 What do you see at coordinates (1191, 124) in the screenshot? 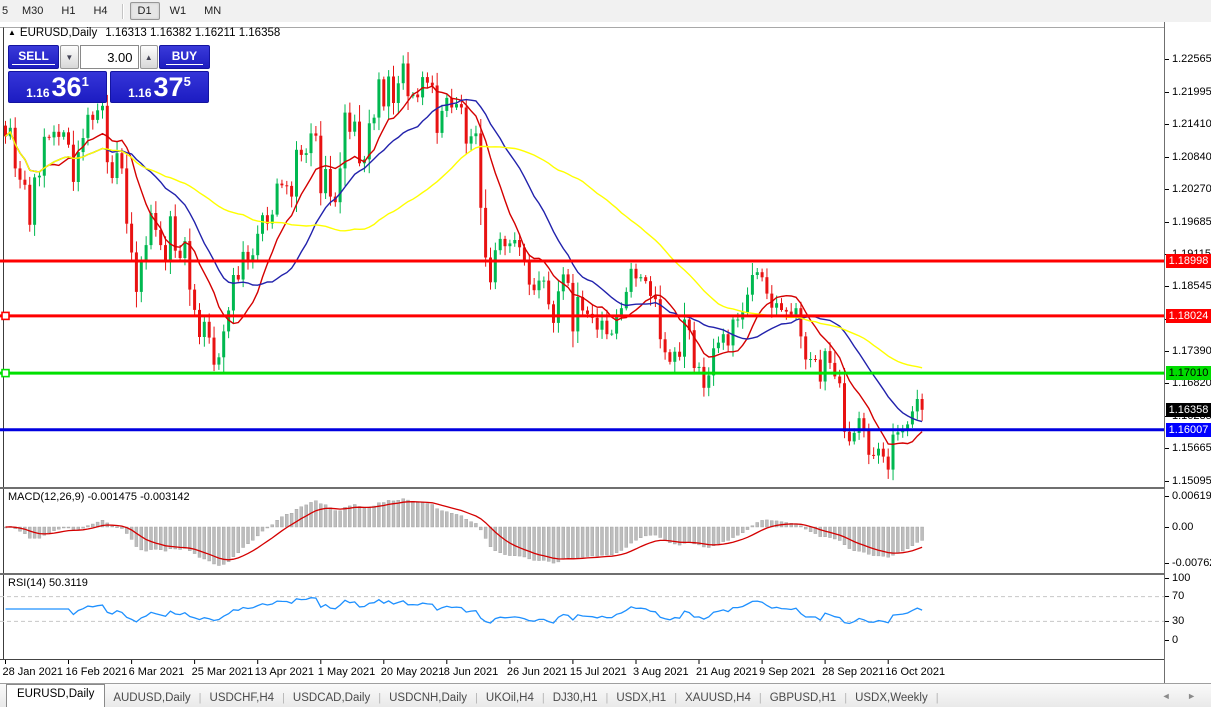
I see `axis-tick-label: 1.21410` at bounding box center [1191, 124].